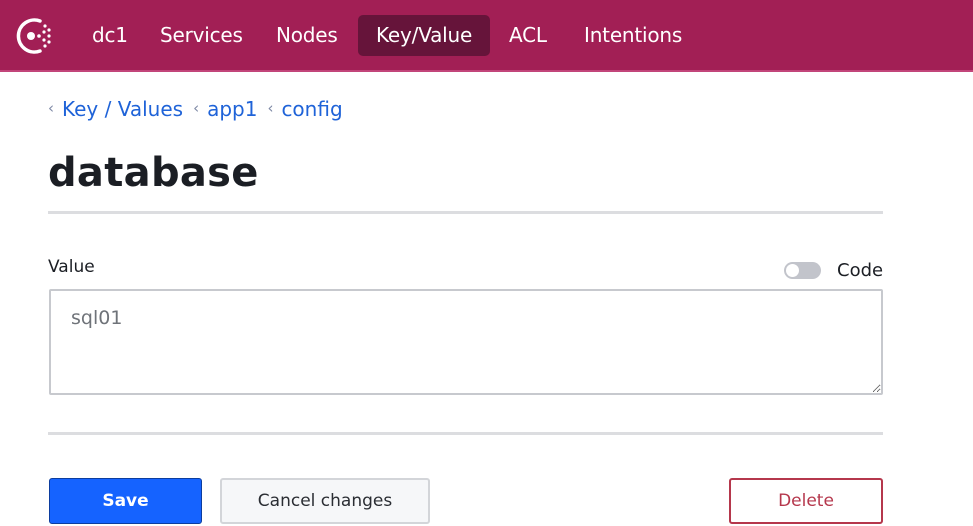  I want to click on nav-nodes: Nodes, so click(307, 35).